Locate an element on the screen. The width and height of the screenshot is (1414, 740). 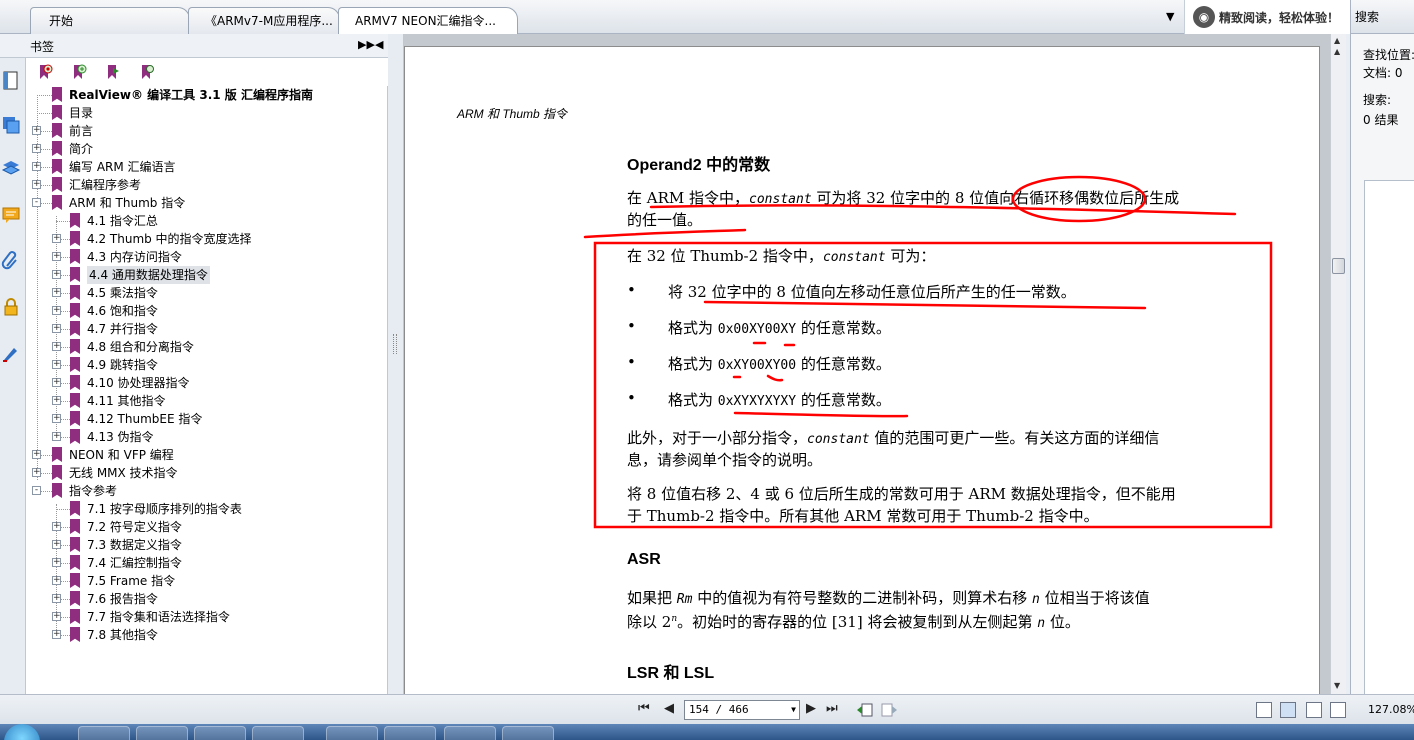
panel-splitter is located at coordinates (396, 368).